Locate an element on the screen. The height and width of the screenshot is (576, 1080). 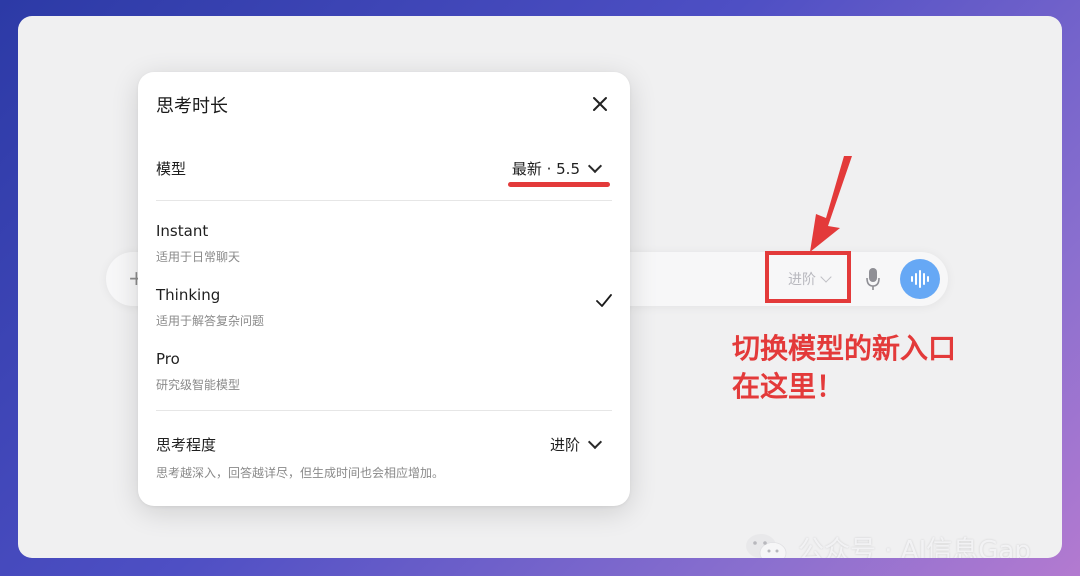
option-description: 适用于日常聊天 is located at coordinates (198, 257).